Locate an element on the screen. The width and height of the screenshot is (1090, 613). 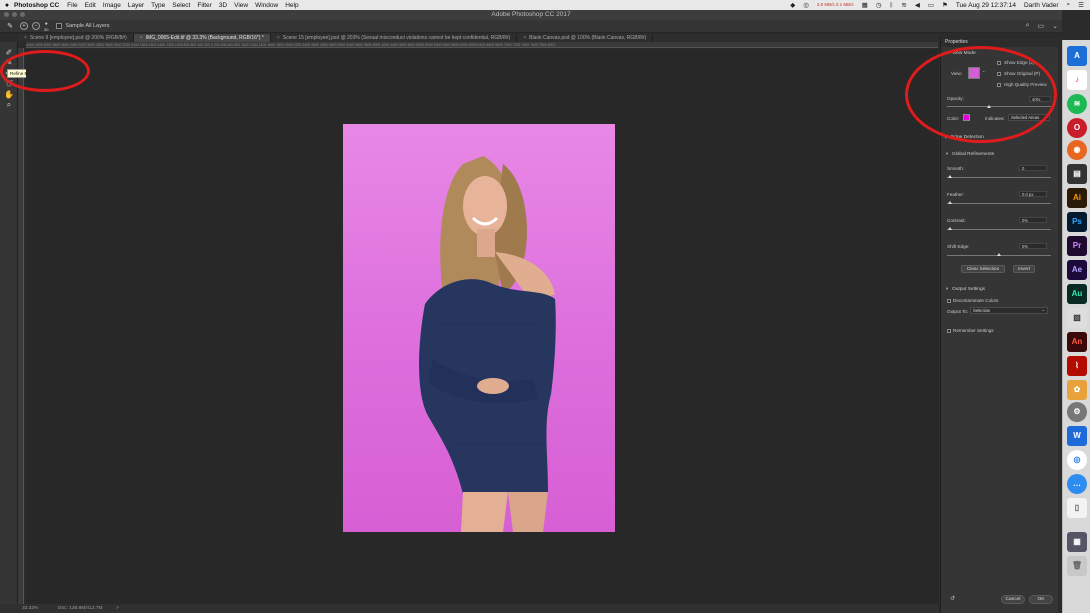
view-mode-heading: ▼ View Mode is located at coordinates (960, 53).